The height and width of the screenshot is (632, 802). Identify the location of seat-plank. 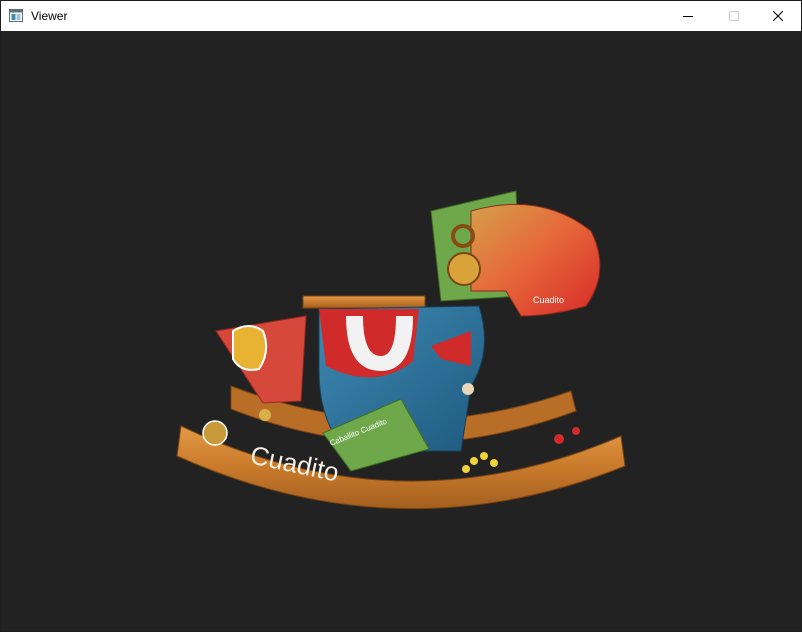
(364, 302).